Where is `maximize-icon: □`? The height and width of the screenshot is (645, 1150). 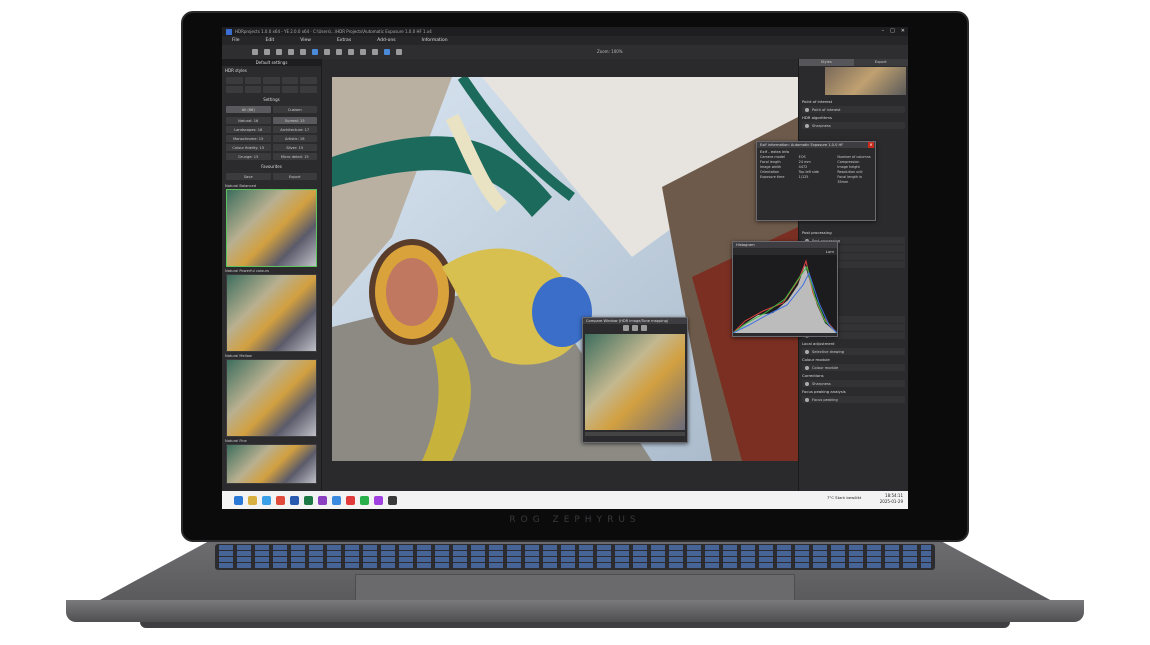 maximize-icon: □ is located at coordinates (892, 31).